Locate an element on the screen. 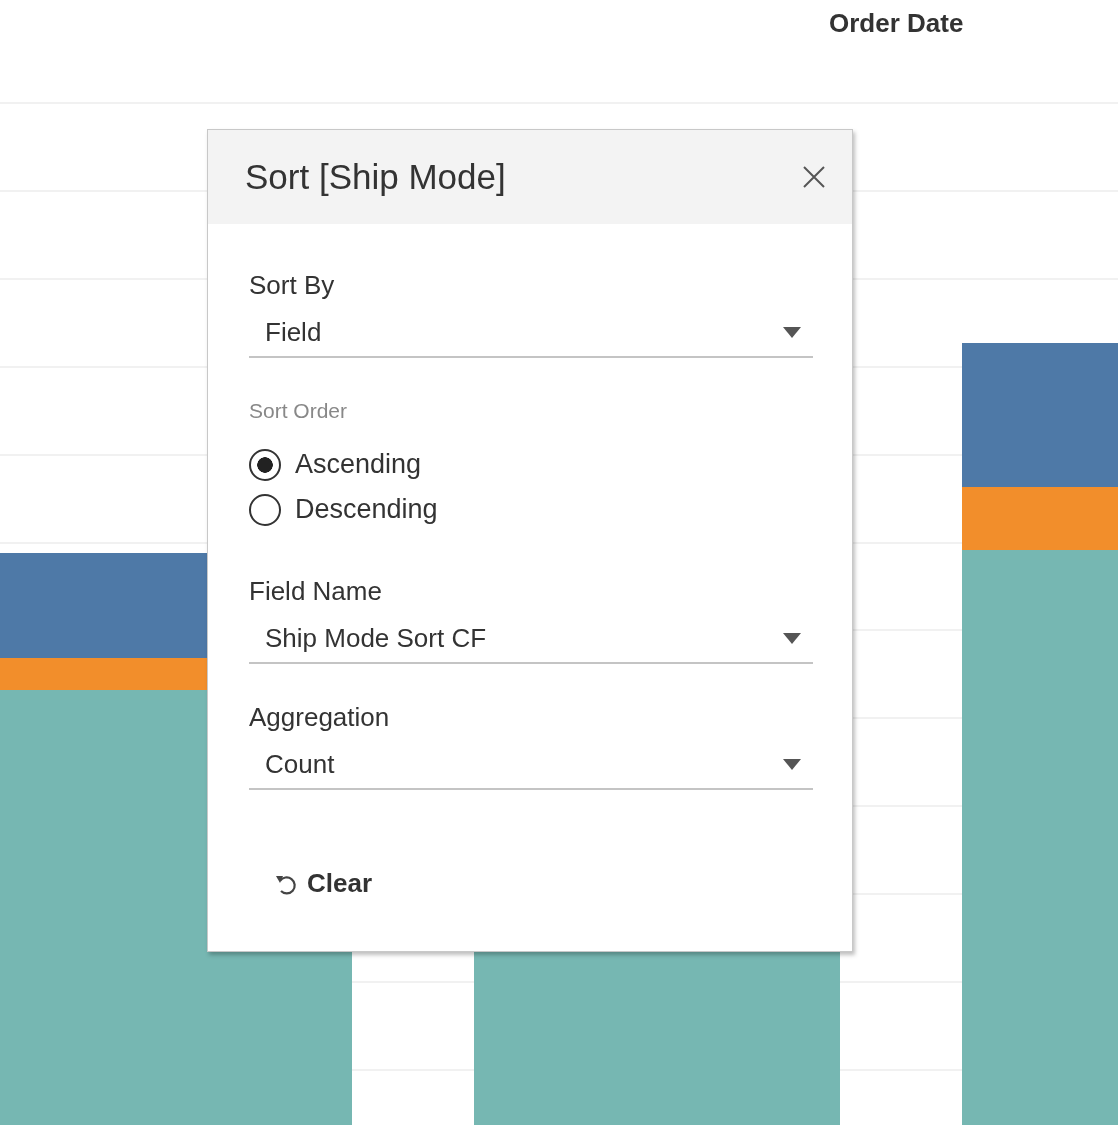 The image size is (1118, 1125). field-label: Field Name is located at coordinates (316, 591).